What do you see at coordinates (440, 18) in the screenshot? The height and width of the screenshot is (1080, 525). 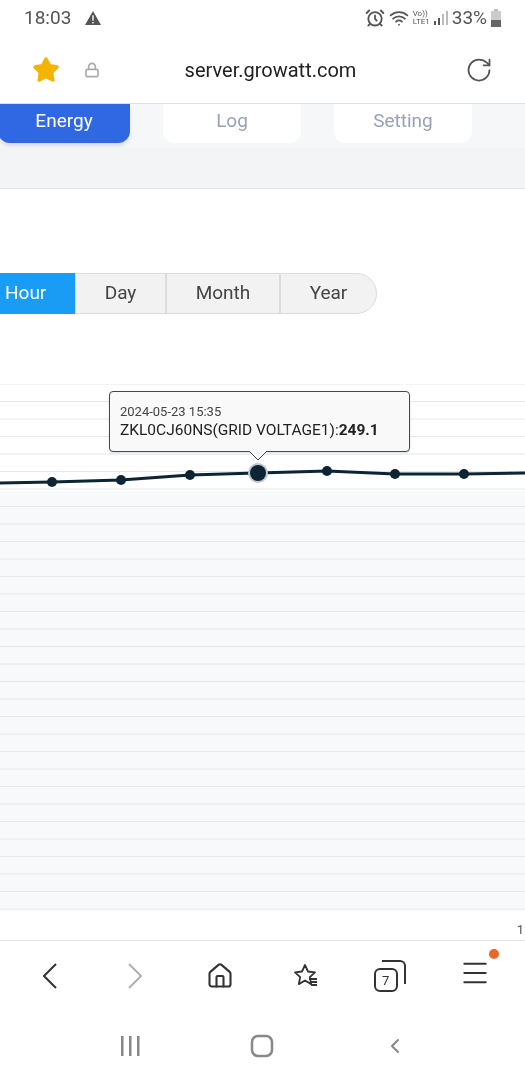 I see `signal-icon` at bounding box center [440, 18].